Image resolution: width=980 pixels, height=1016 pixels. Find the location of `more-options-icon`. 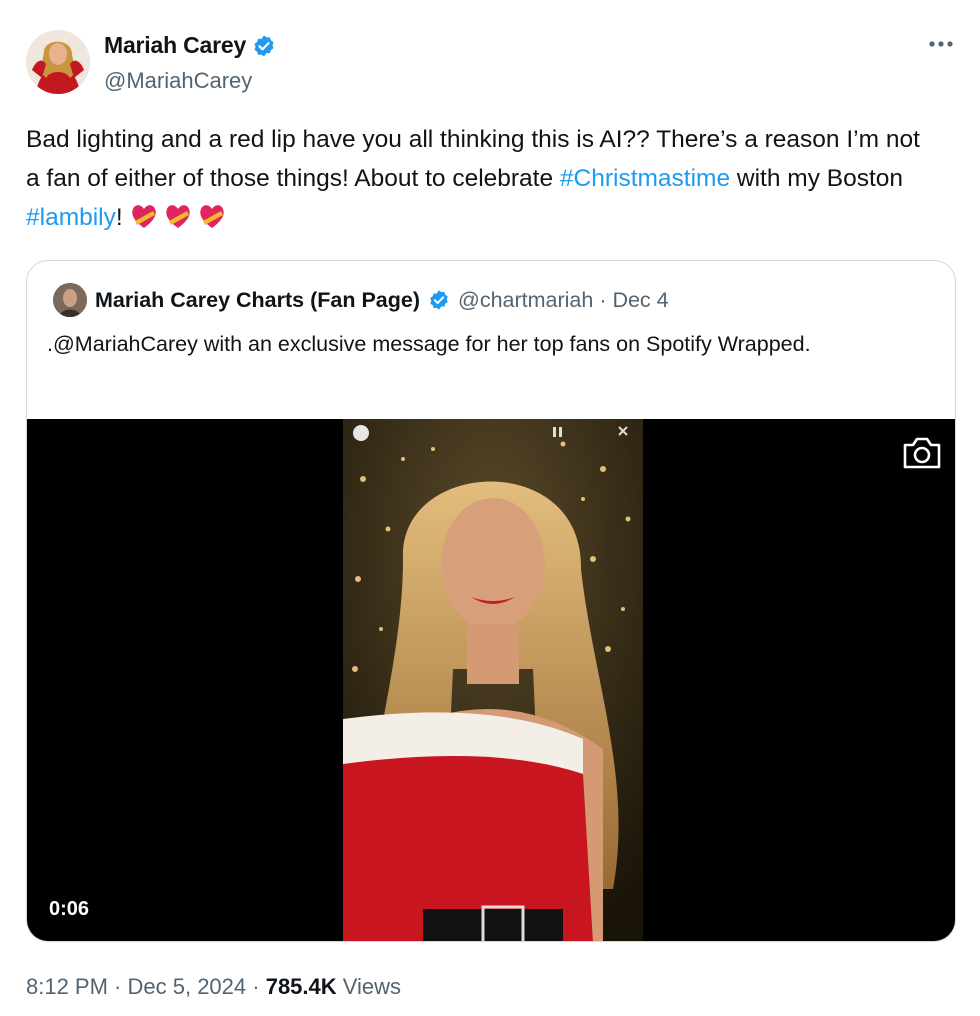

more-options-icon is located at coordinates (941, 44).